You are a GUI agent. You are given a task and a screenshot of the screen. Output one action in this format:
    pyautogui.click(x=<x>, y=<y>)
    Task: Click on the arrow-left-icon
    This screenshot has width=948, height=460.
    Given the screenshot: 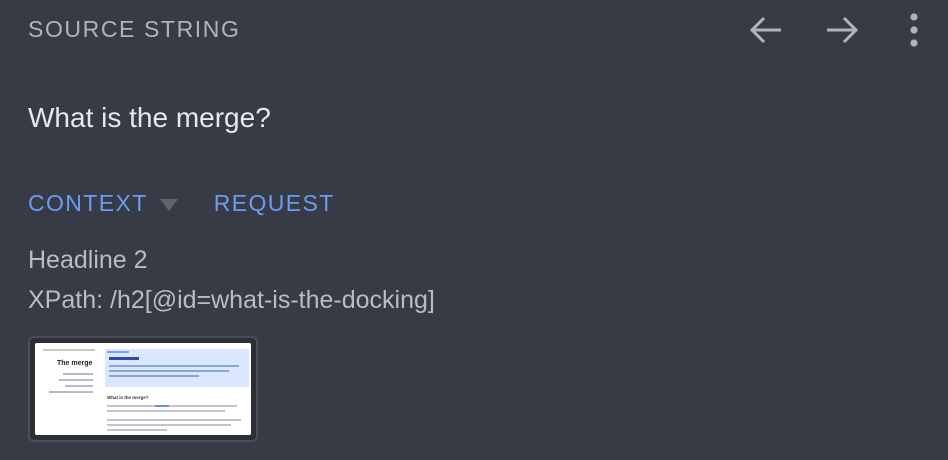 What is the action you would take?
    pyautogui.click(x=765, y=30)
    